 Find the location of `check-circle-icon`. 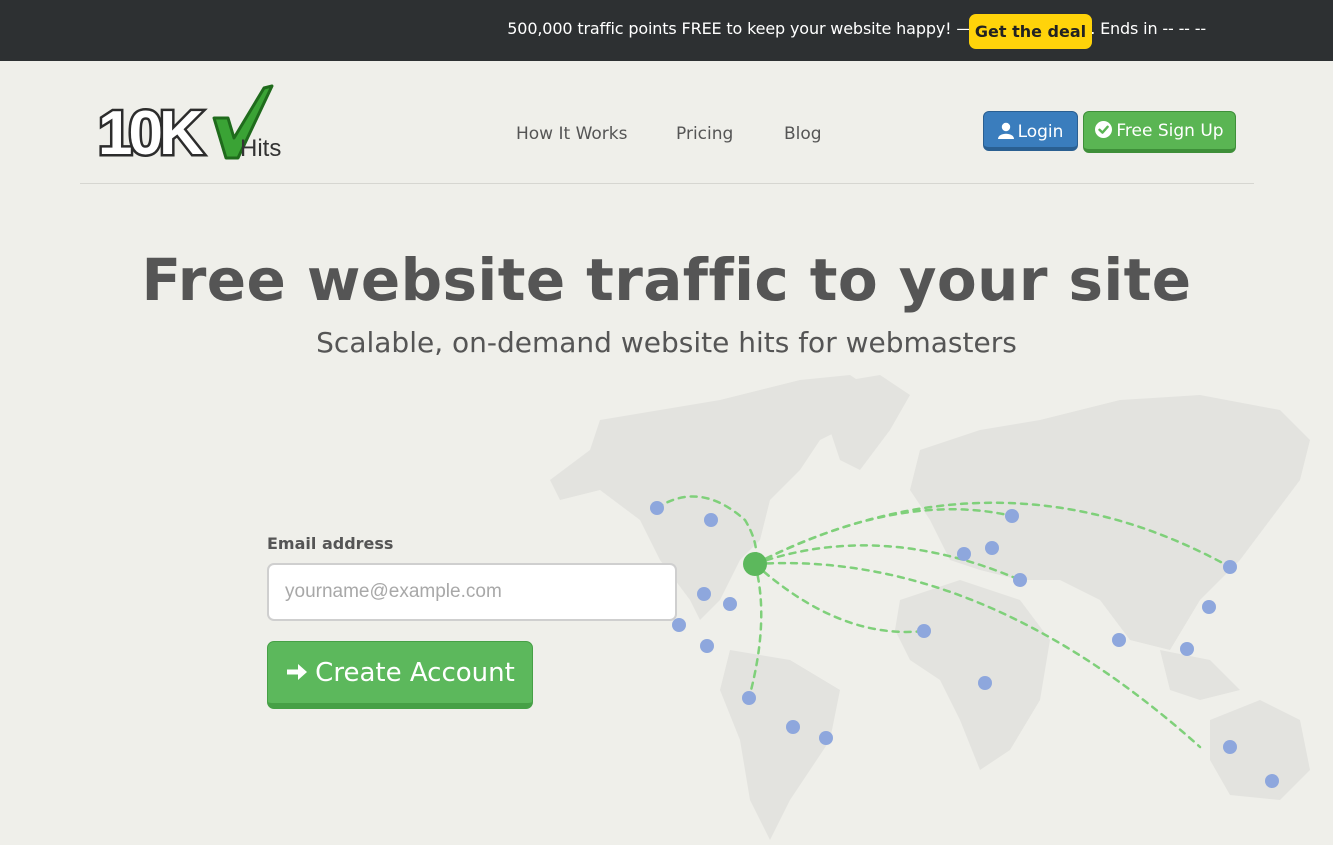

check-circle-icon is located at coordinates (1104, 129).